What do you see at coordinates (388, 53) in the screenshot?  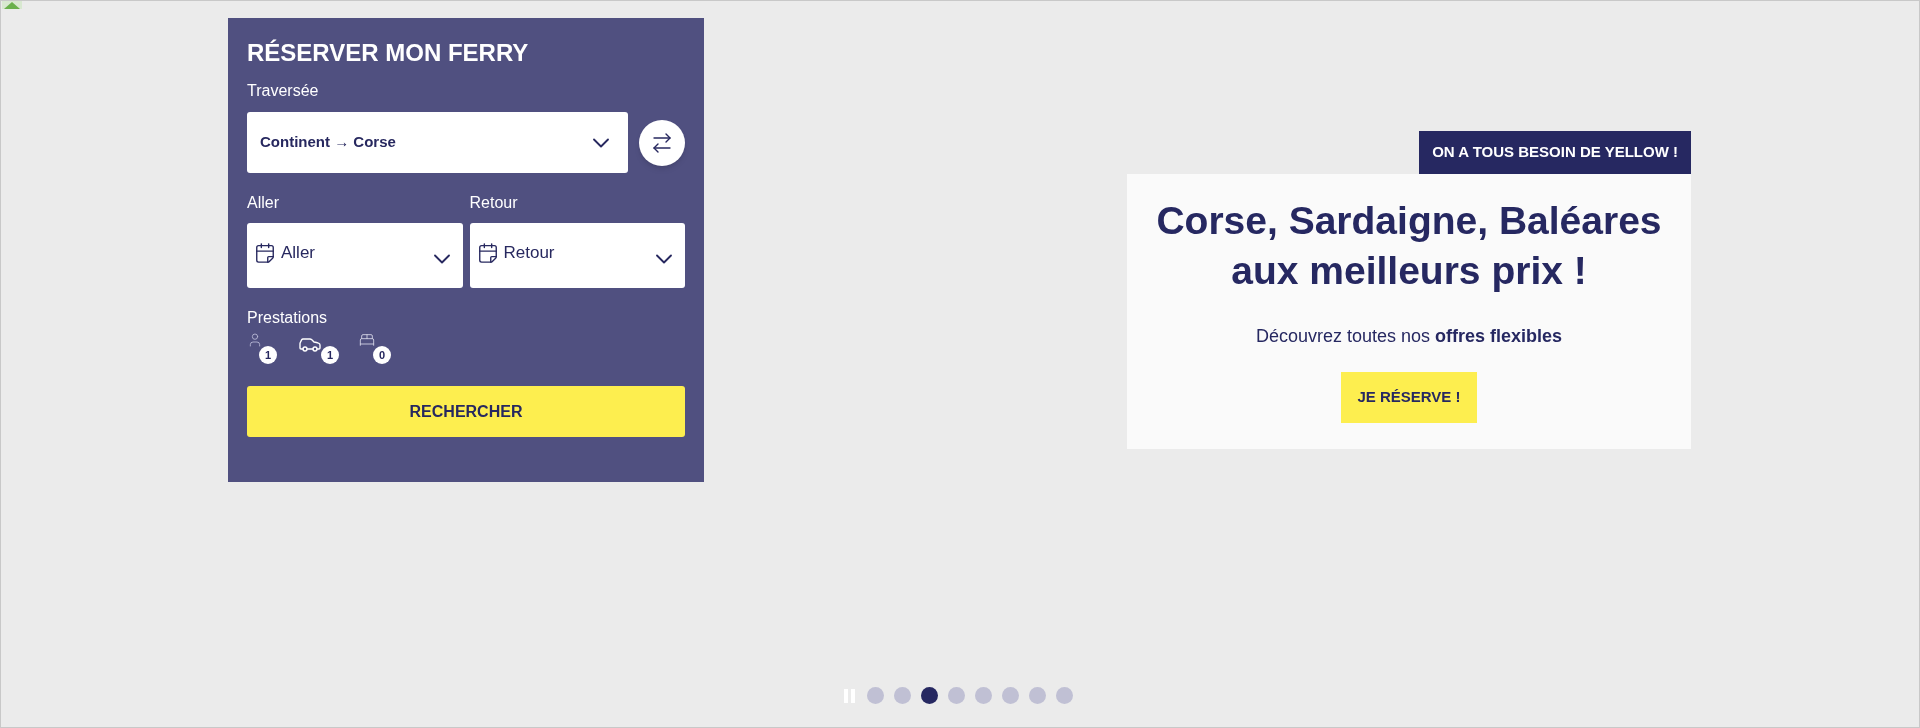 I see `panel-title: RÉSERVER MON FERRY` at bounding box center [388, 53].